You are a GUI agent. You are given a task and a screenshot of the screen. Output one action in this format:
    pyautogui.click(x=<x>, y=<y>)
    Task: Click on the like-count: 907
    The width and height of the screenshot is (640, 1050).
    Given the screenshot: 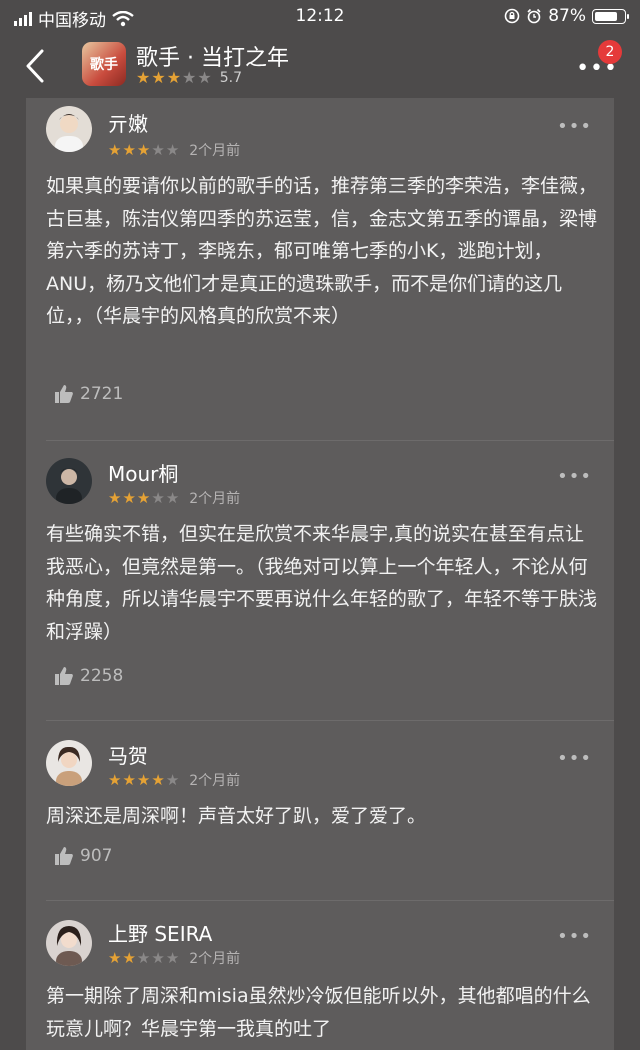 What is the action you would take?
    pyautogui.click(x=96, y=856)
    